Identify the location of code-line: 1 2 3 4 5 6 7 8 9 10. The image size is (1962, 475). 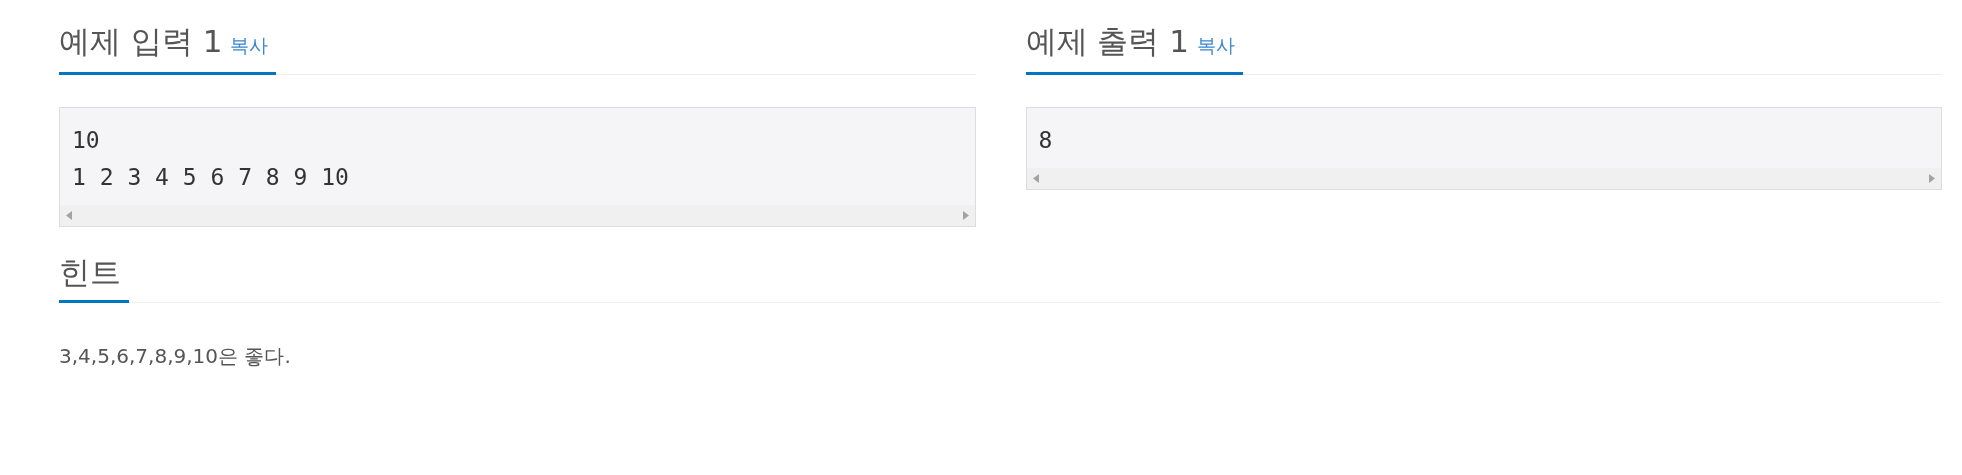
(210, 177).